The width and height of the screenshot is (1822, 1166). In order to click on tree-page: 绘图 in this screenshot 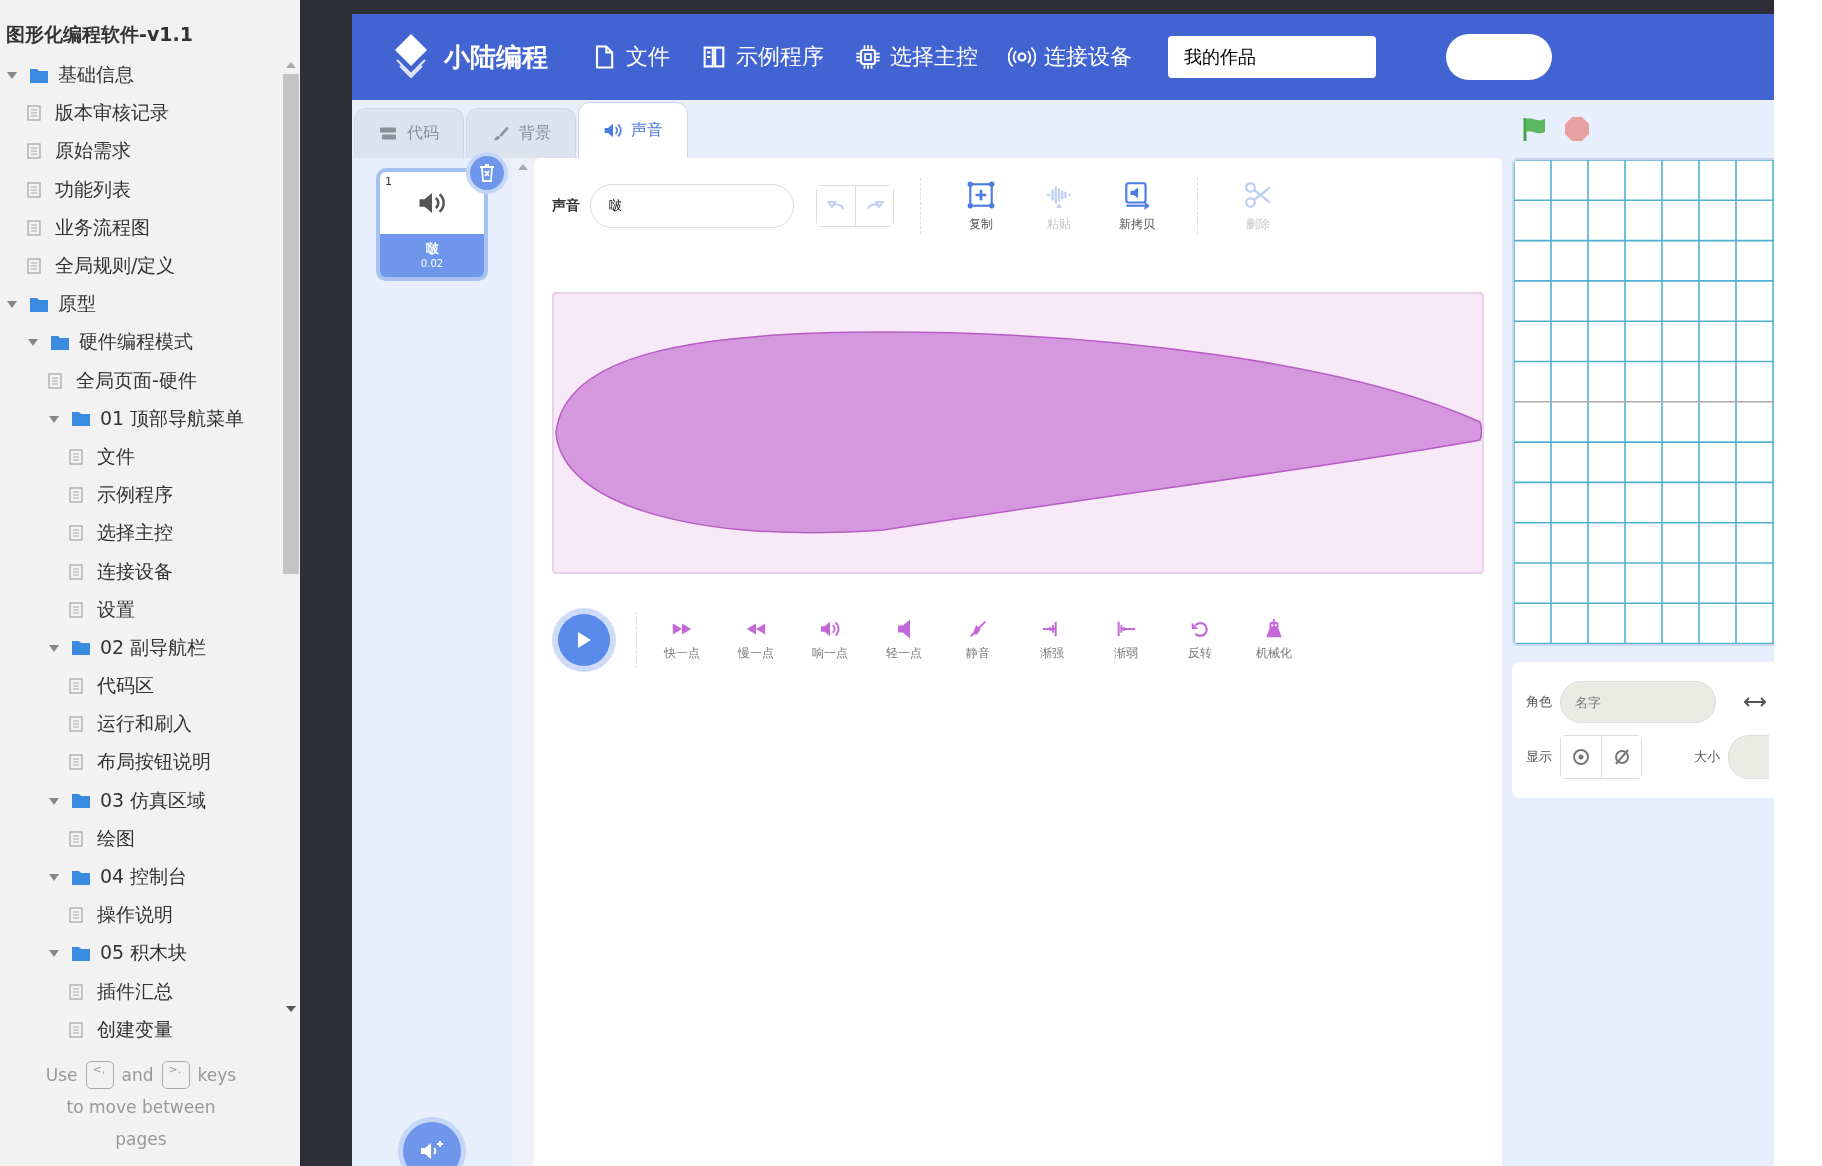, I will do `click(141, 838)`.